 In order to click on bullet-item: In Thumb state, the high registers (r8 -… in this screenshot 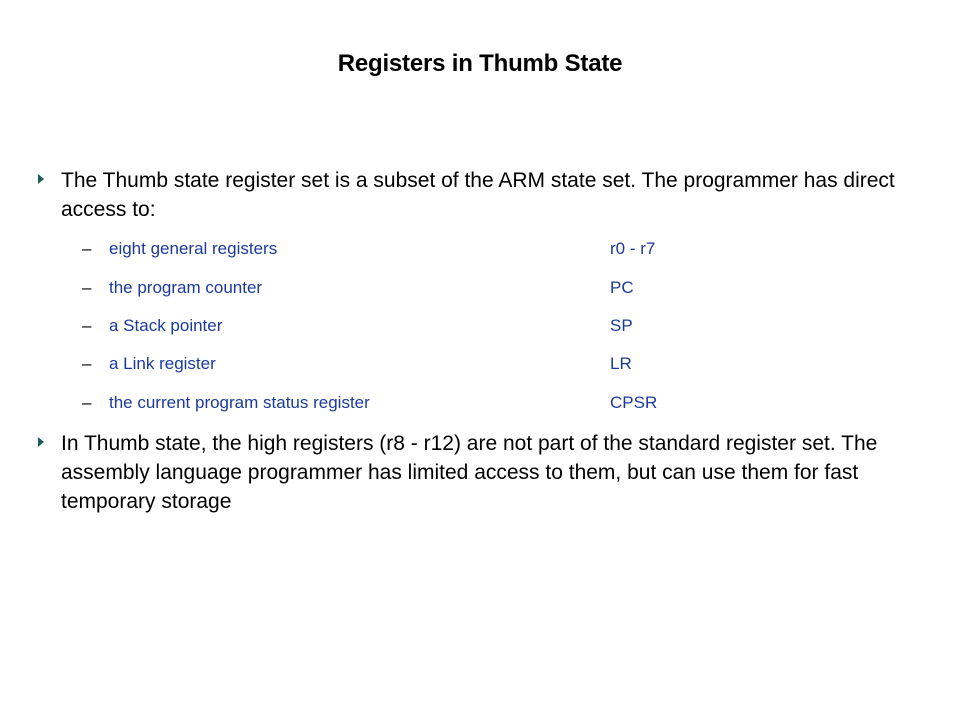, I will do `click(483, 472)`.